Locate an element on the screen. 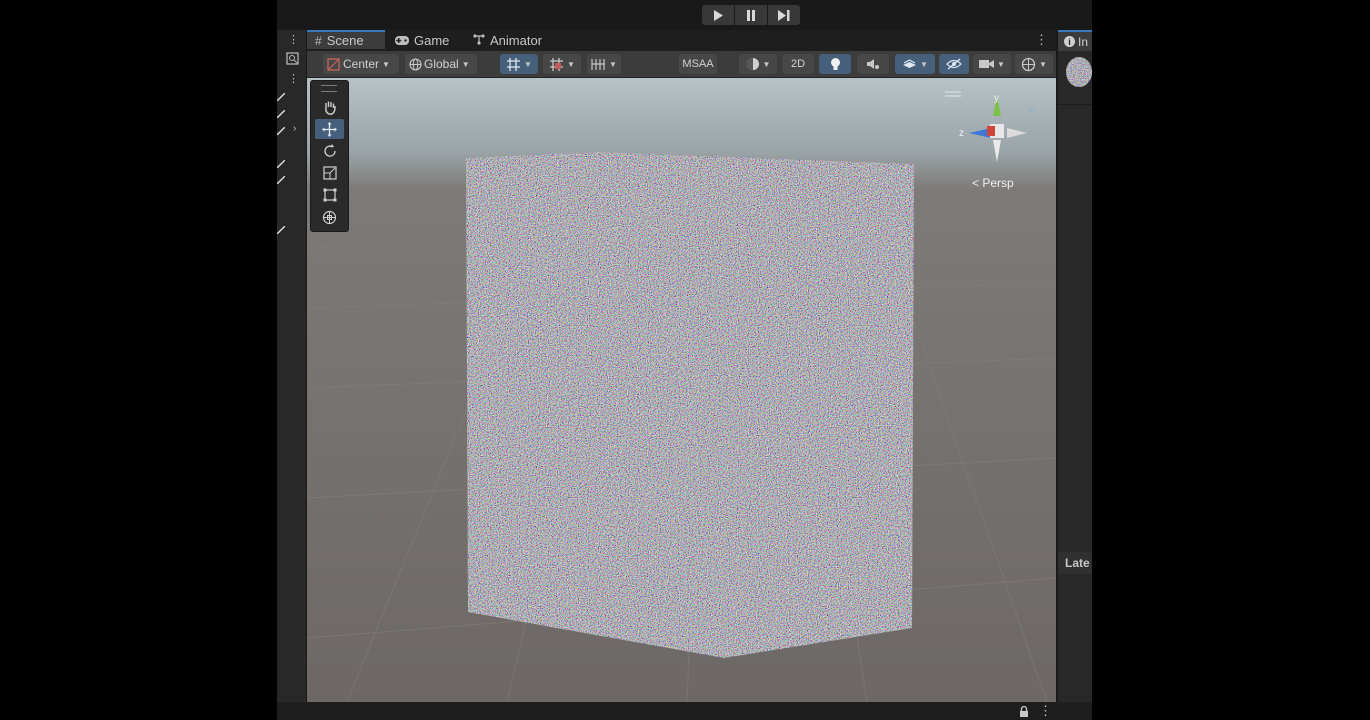  grid-plane-icon is located at coordinates (598, 64).